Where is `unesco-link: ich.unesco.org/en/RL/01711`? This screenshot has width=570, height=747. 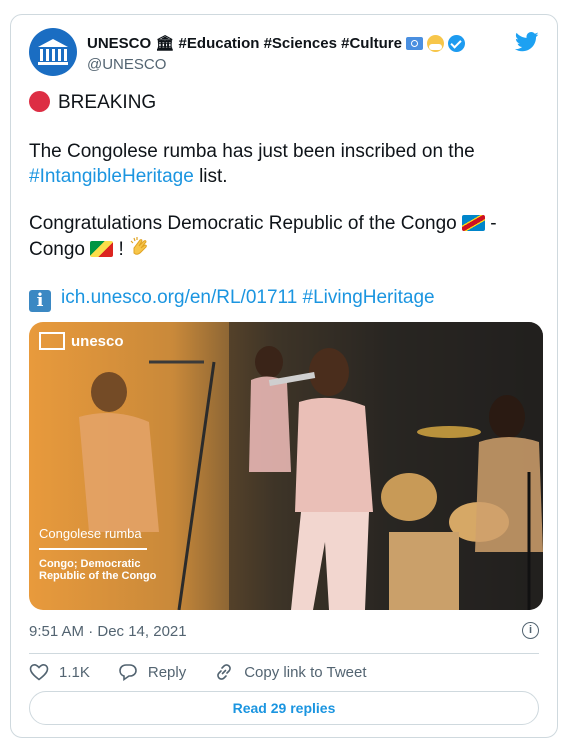 unesco-link: ich.unesco.org/en/RL/01711 is located at coordinates (179, 297).